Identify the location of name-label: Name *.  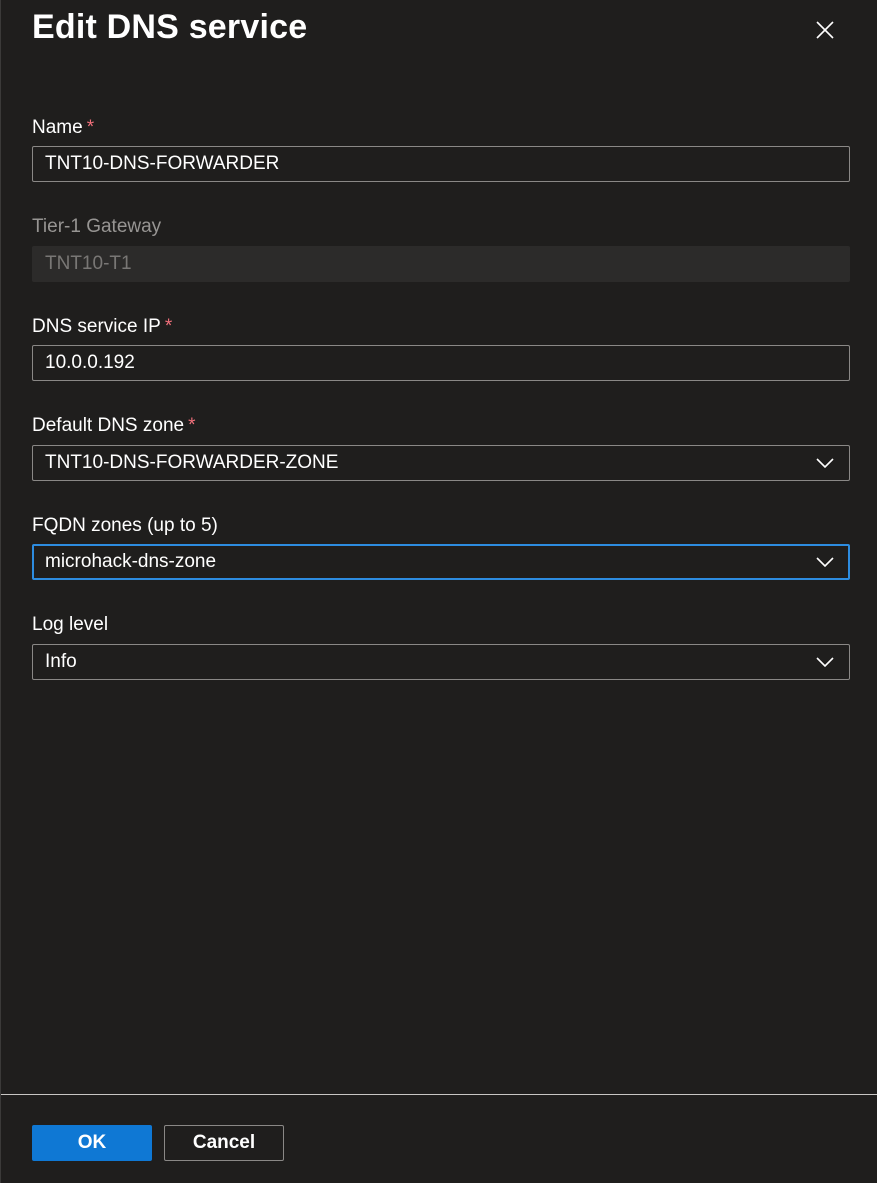
(63, 128).